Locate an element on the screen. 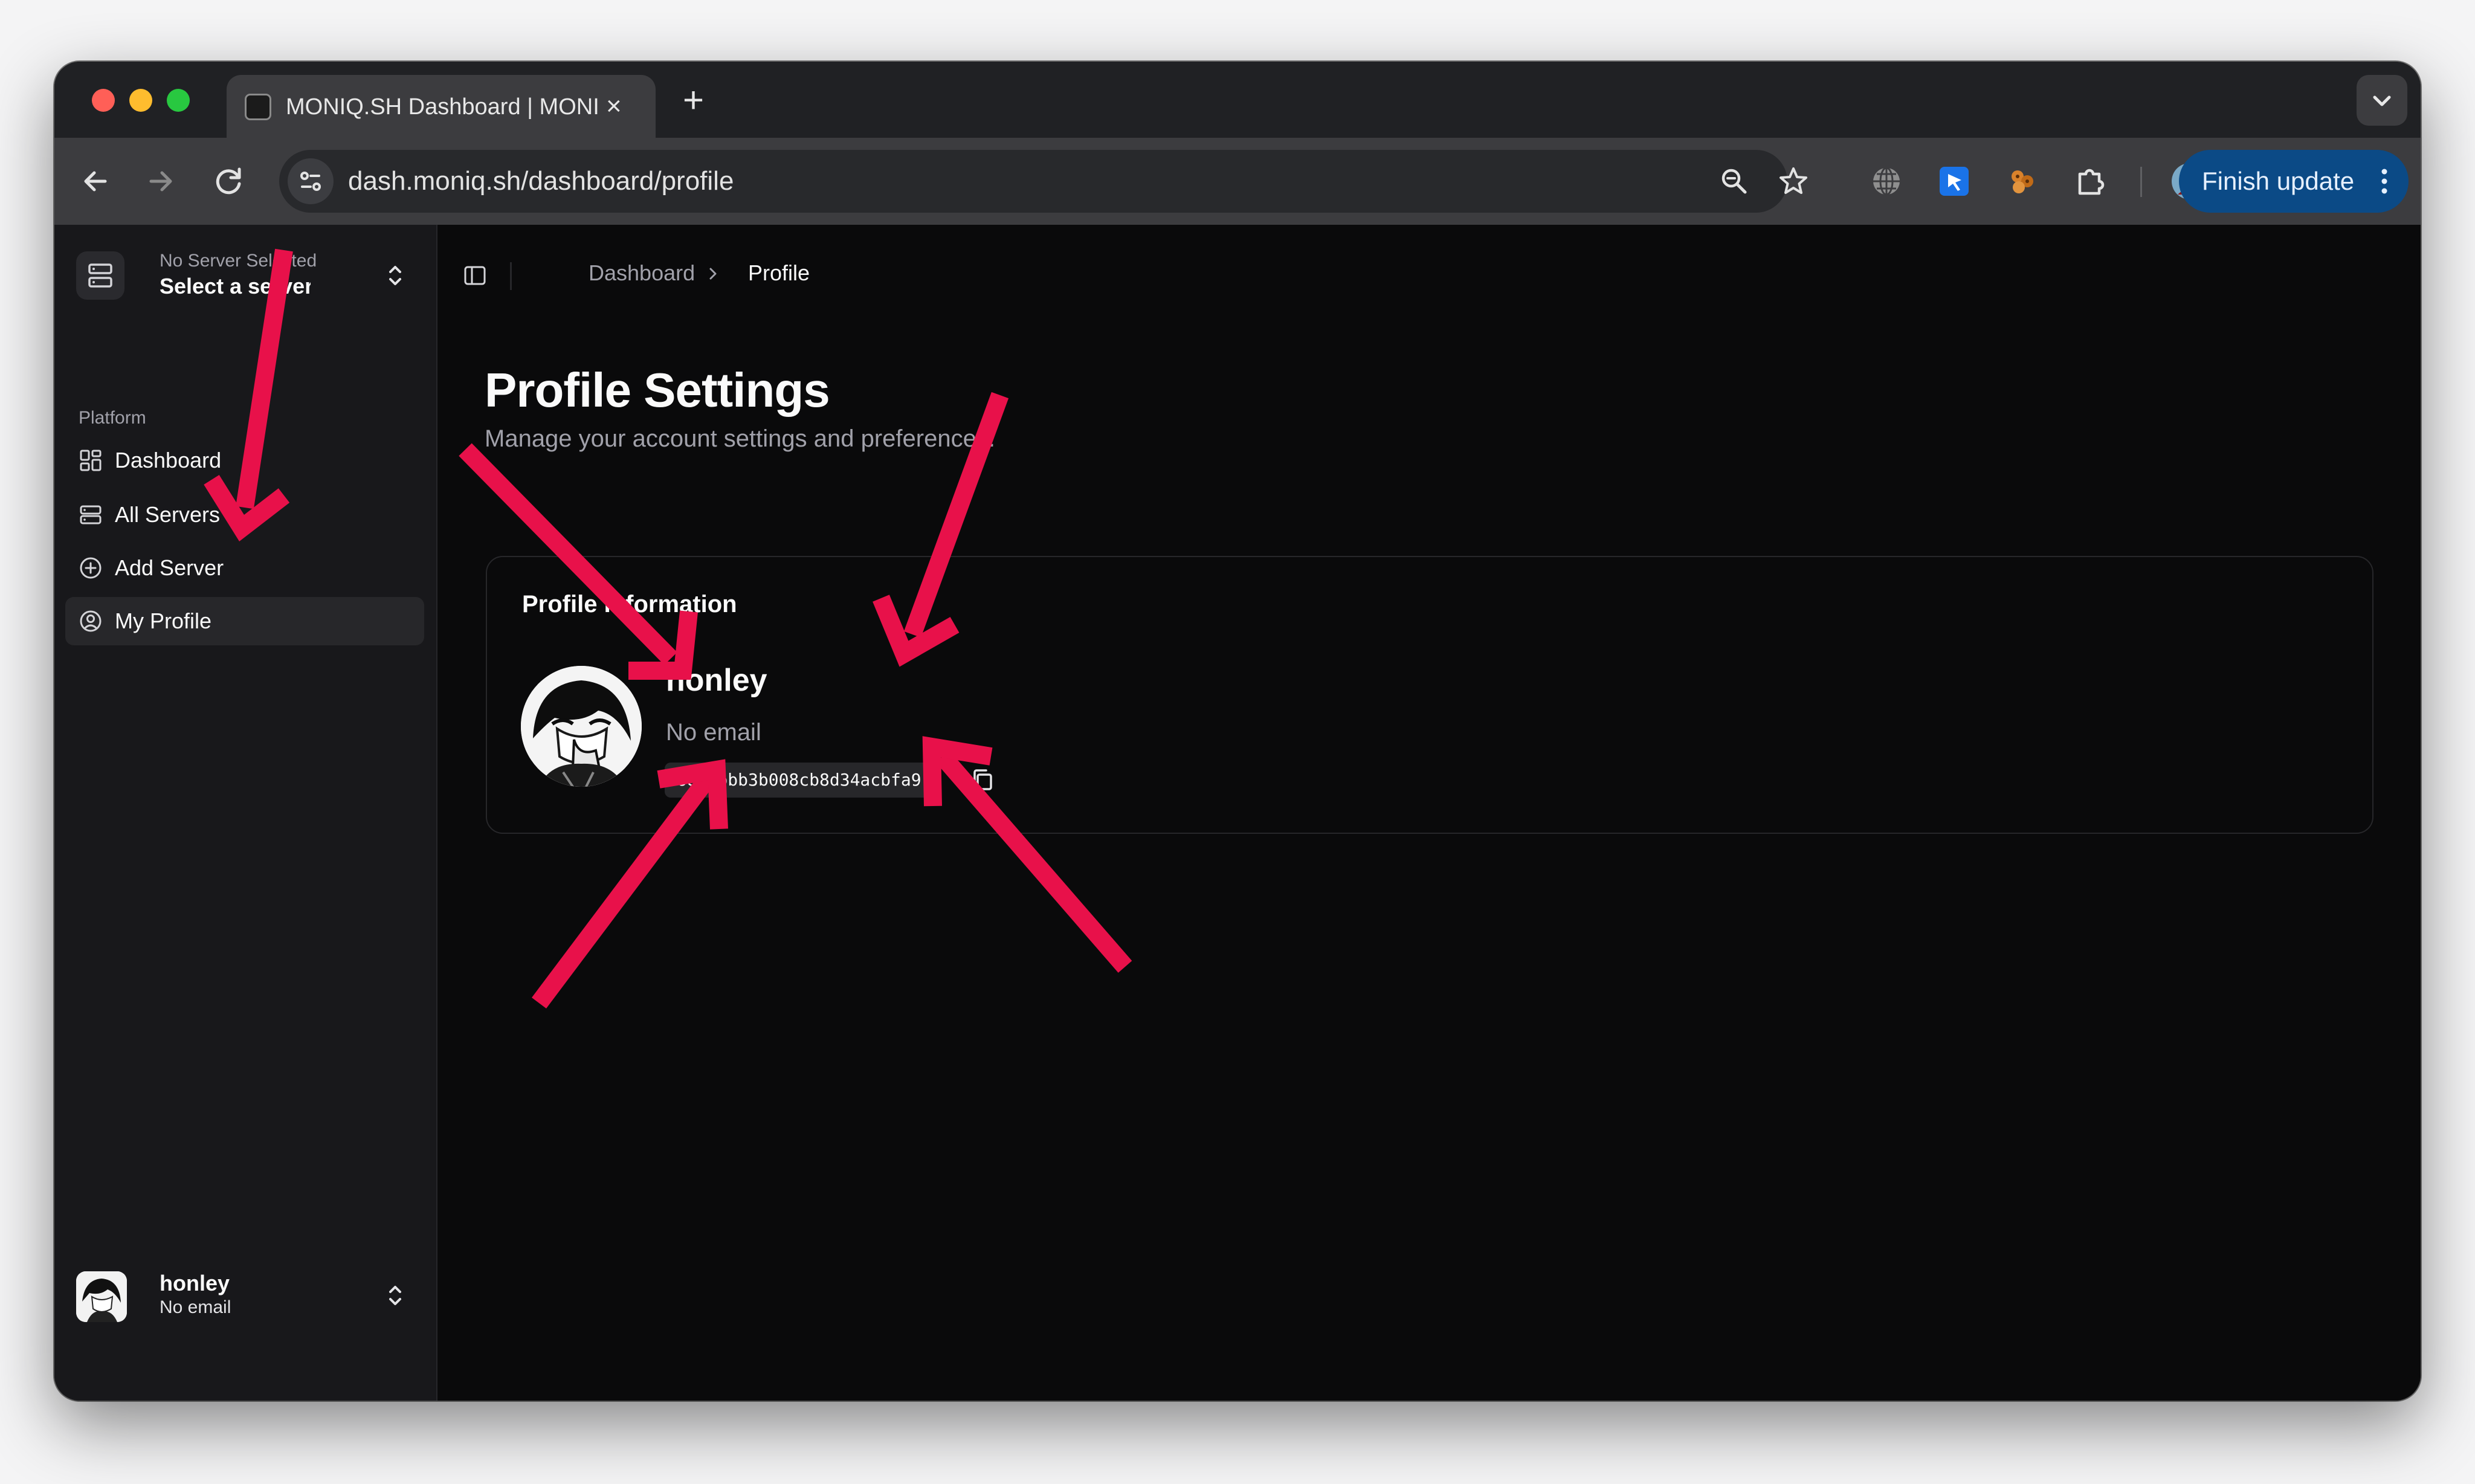 The height and width of the screenshot is (1484, 2475). page-title: Profile Settings is located at coordinates (657, 390).